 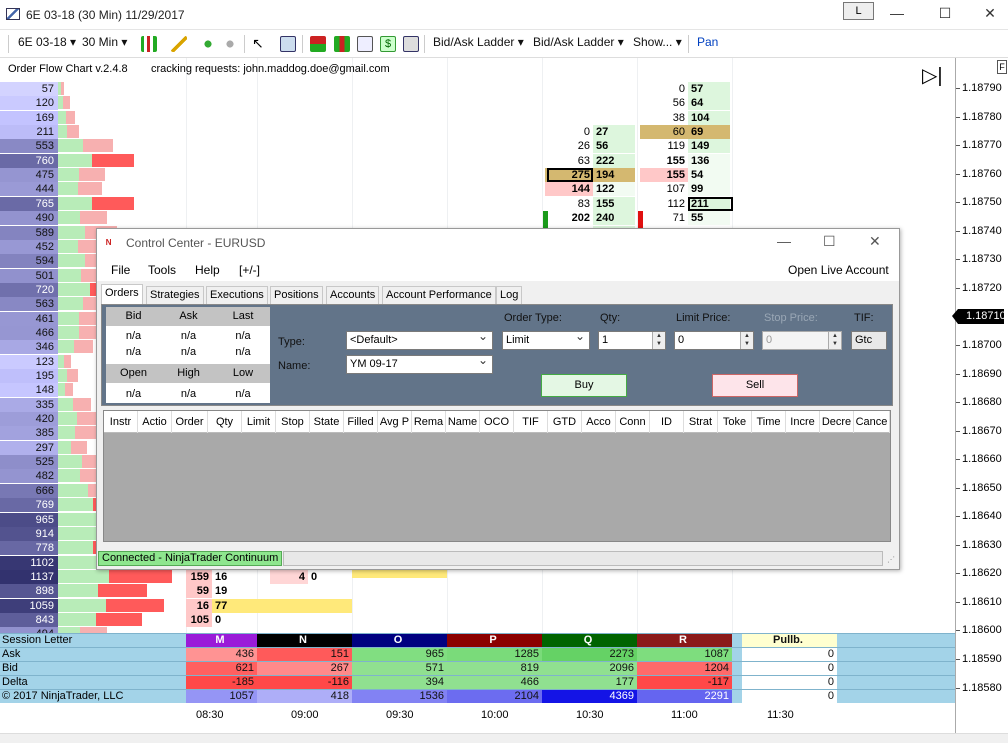 I want to click on horizontal-scrollbar, so click(x=504, y=738).